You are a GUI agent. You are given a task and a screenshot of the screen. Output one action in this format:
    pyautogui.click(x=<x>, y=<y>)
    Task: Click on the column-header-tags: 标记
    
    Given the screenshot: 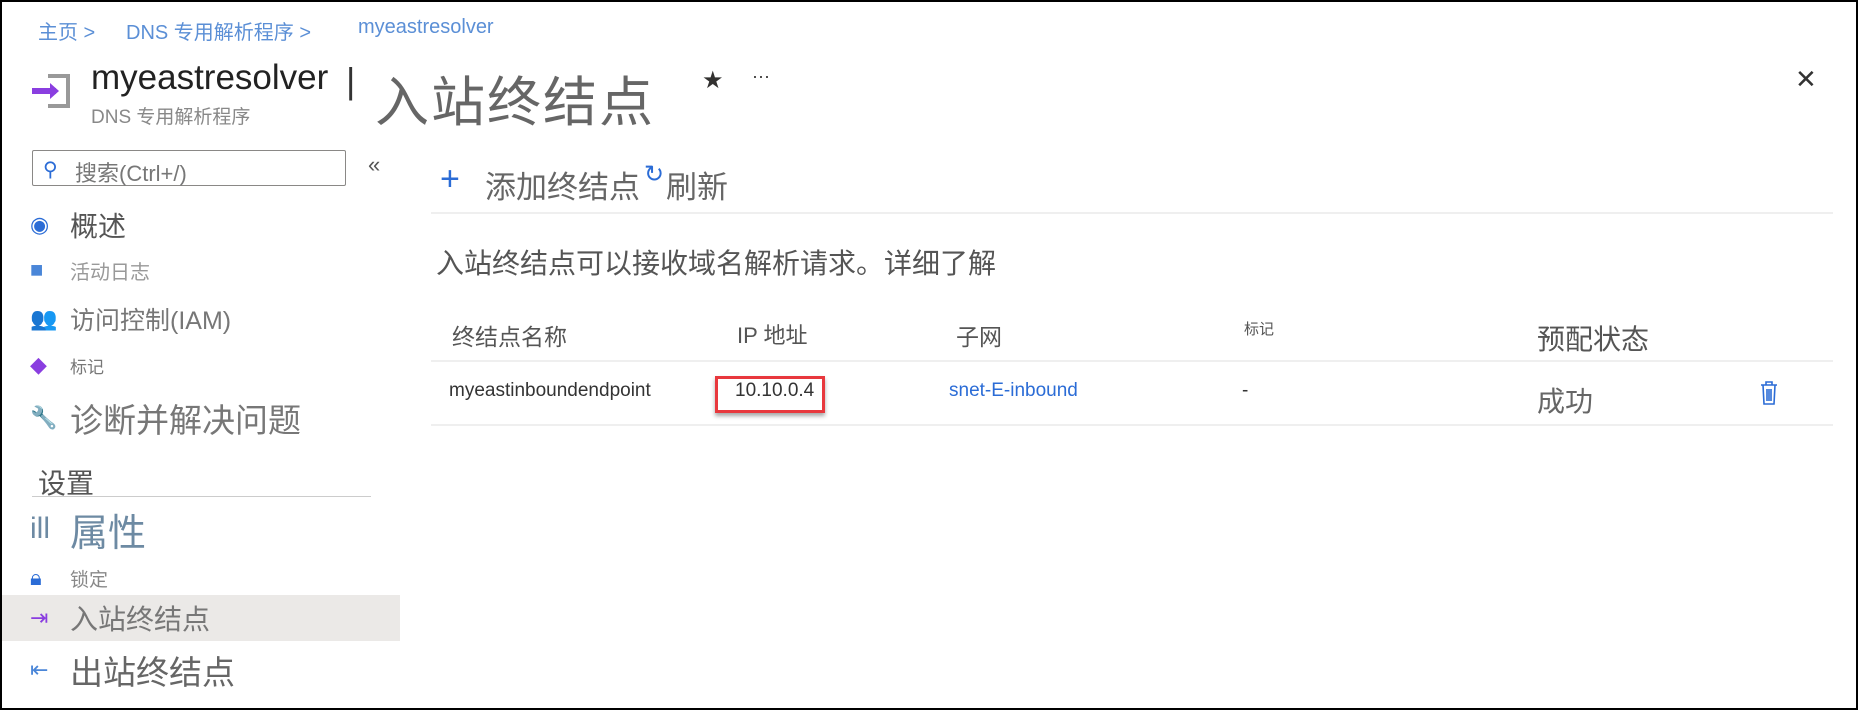 What is the action you would take?
    pyautogui.click(x=1259, y=328)
    